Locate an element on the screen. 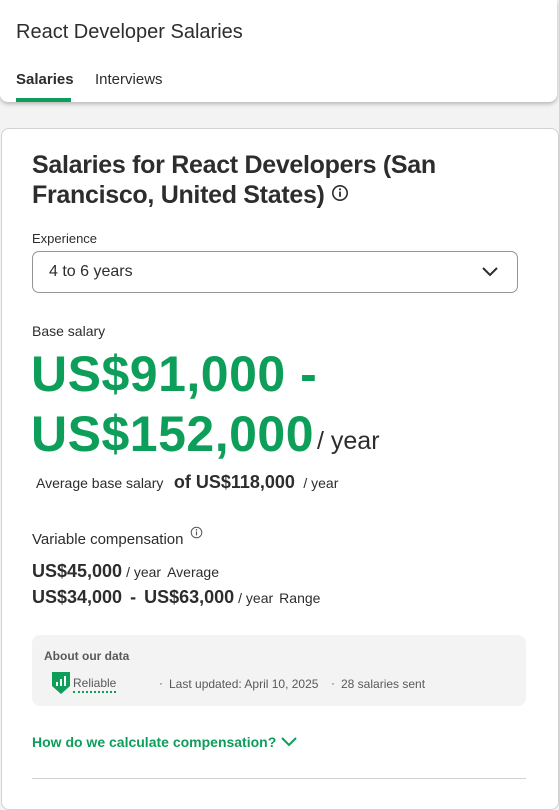 This screenshot has width=559, height=810. variable-range-per: / year is located at coordinates (256, 598).